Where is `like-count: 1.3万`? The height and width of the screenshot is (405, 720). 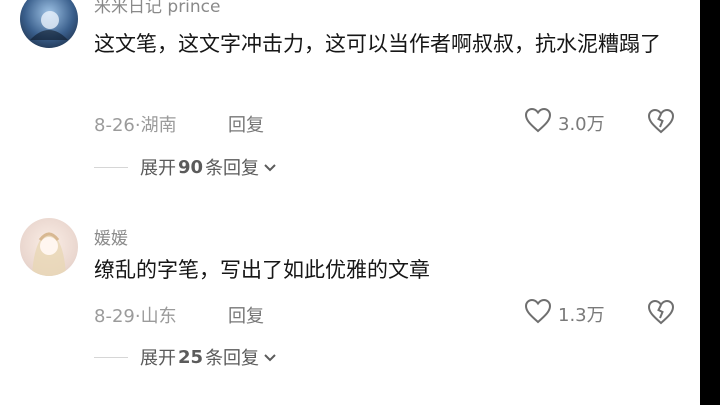
like-count: 1.3万 is located at coordinates (581, 315).